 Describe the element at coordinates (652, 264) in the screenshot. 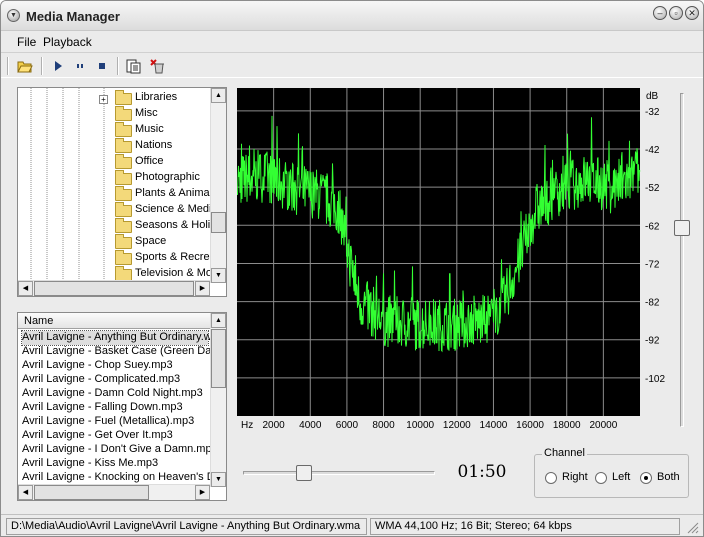

I see `y-tick-label: -72` at that location.